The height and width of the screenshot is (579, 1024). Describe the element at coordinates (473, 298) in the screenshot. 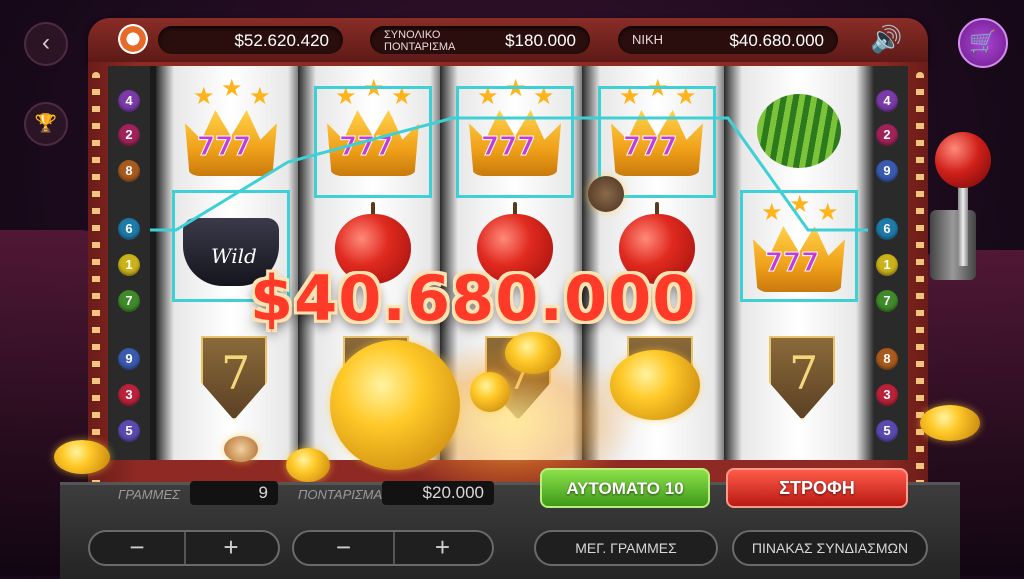

I see `big-win-amount: $40.680.000` at that location.